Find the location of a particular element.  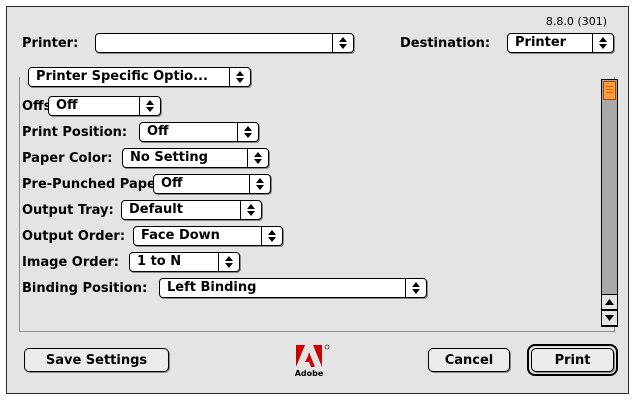

paper-color-popup: No Setting is located at coordinates (195, 158).